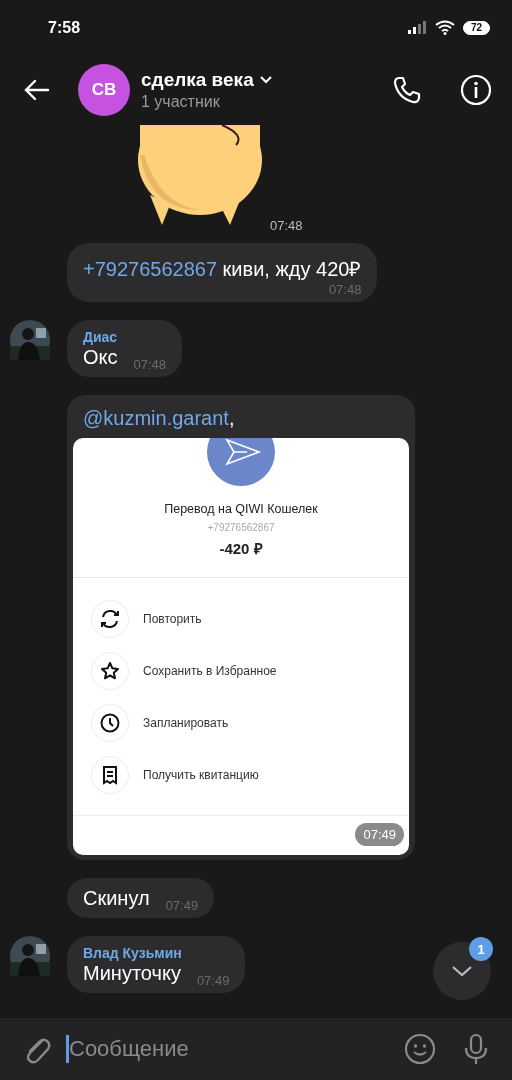  I want to click on composer-bar: Сообщение, so click(256, 1049).